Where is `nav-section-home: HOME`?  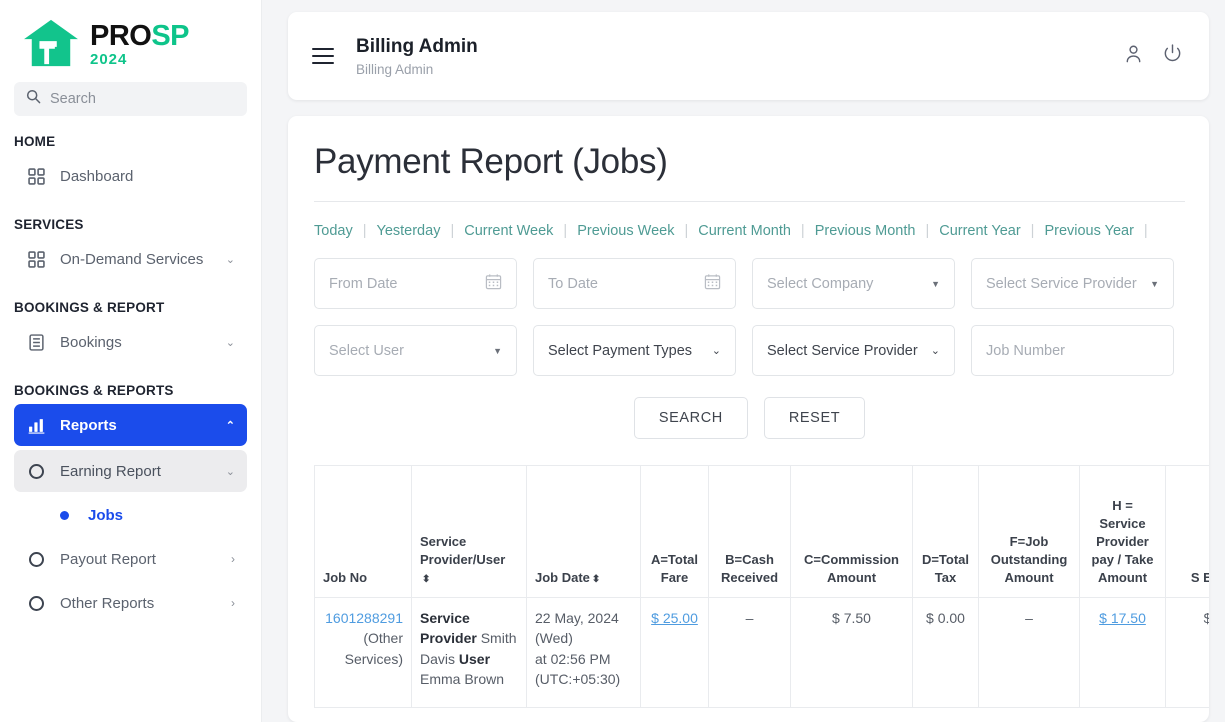 nav-section-home: HOME is located at coordinates (35, 141).